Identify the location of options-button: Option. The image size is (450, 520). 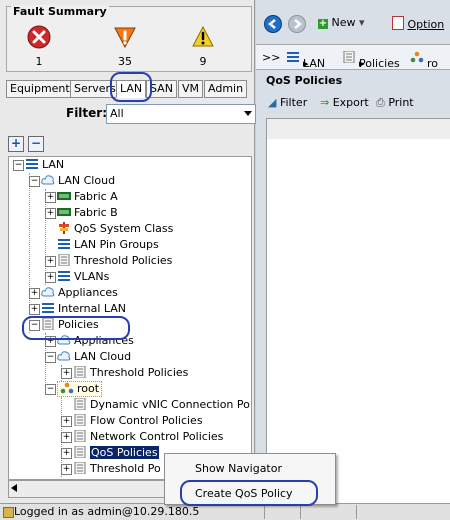
(418, 23).